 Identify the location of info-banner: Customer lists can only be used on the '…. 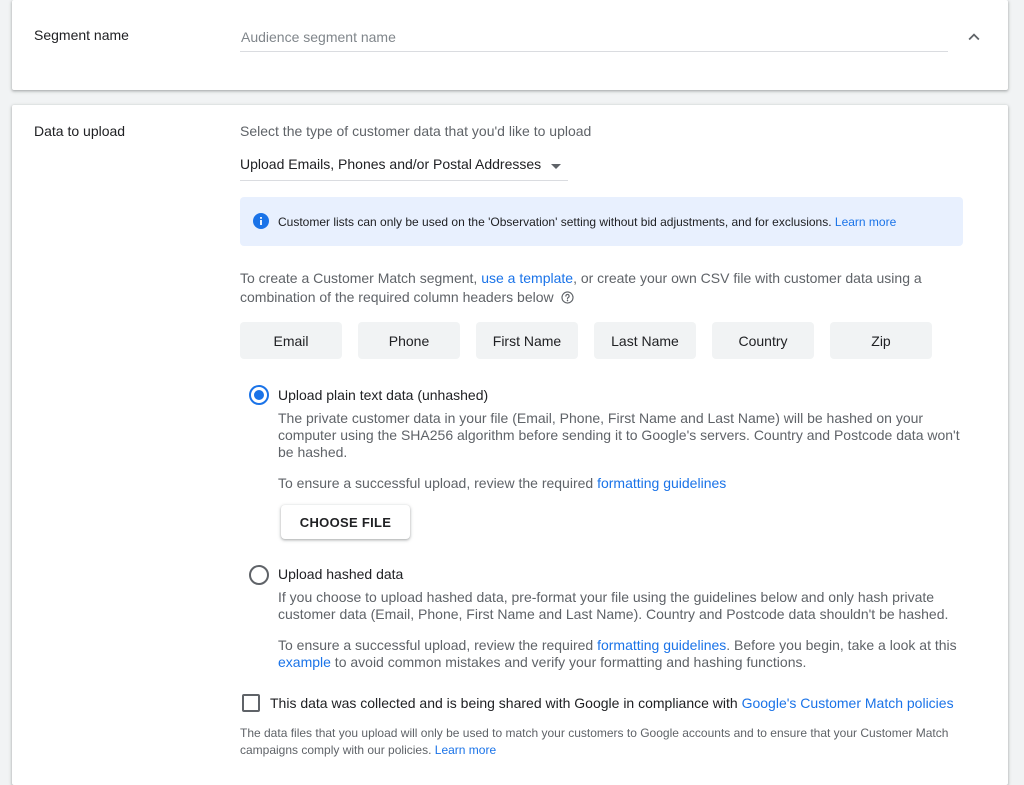
(601, 221).